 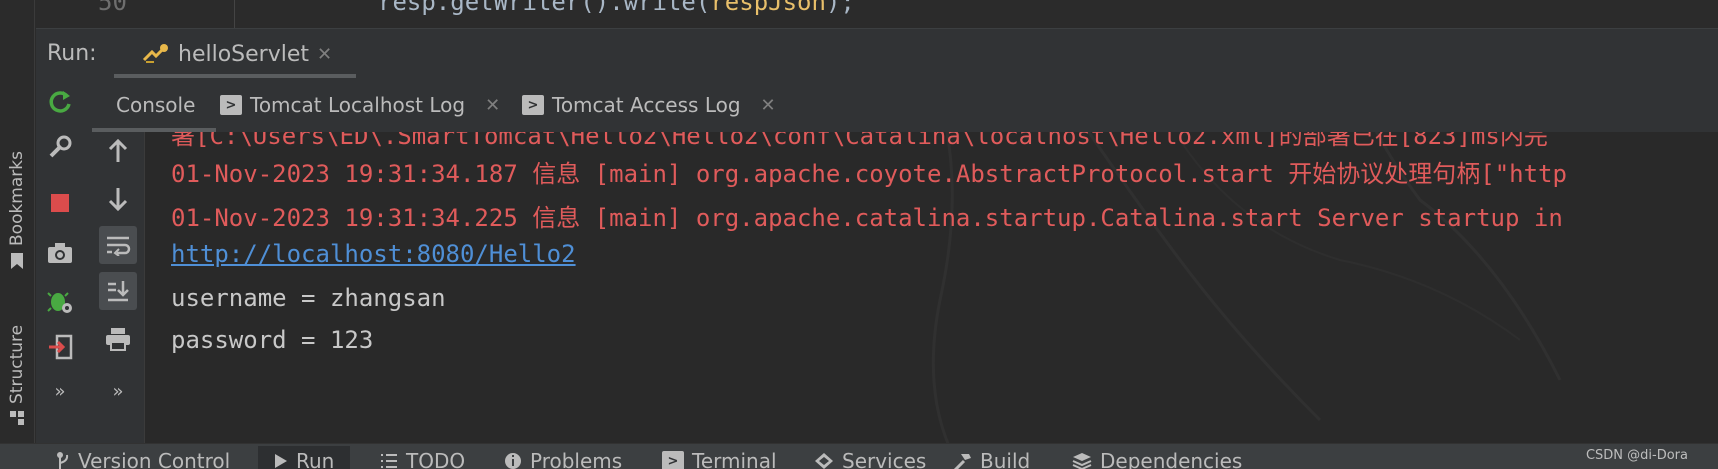 I want to click on dependencies-button: Dependencies, so click(x=1157, y=457).